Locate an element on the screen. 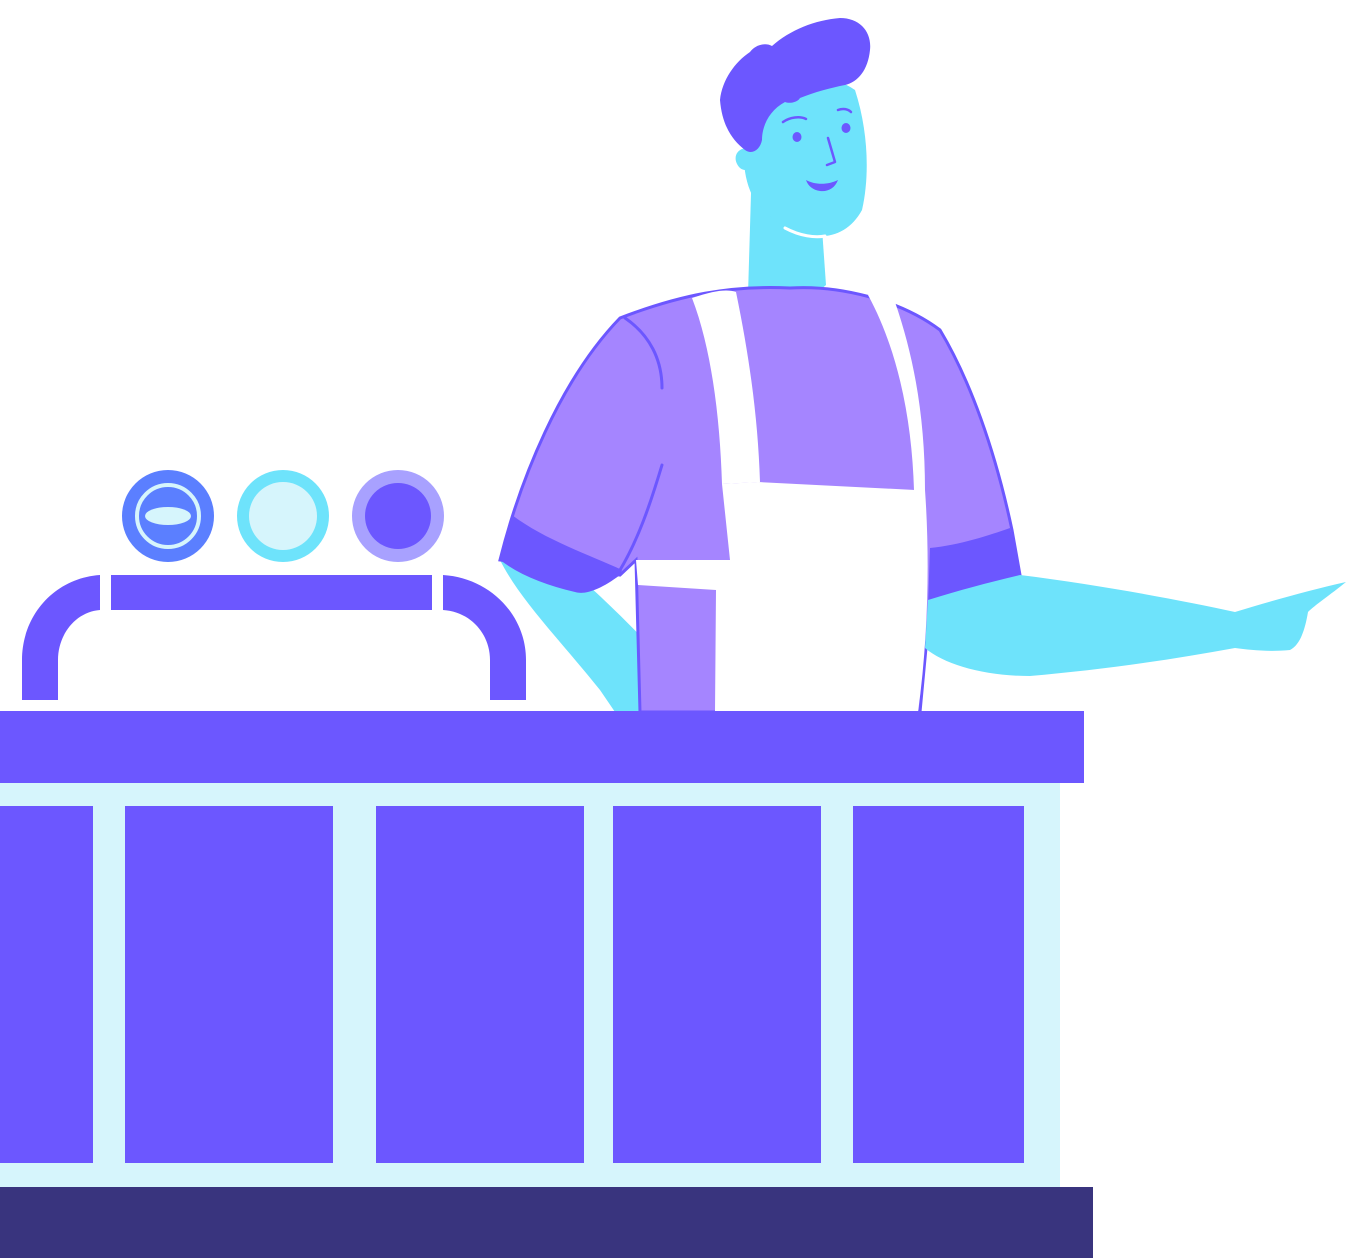  stove-knob-left is located at coordinates (168, 516).